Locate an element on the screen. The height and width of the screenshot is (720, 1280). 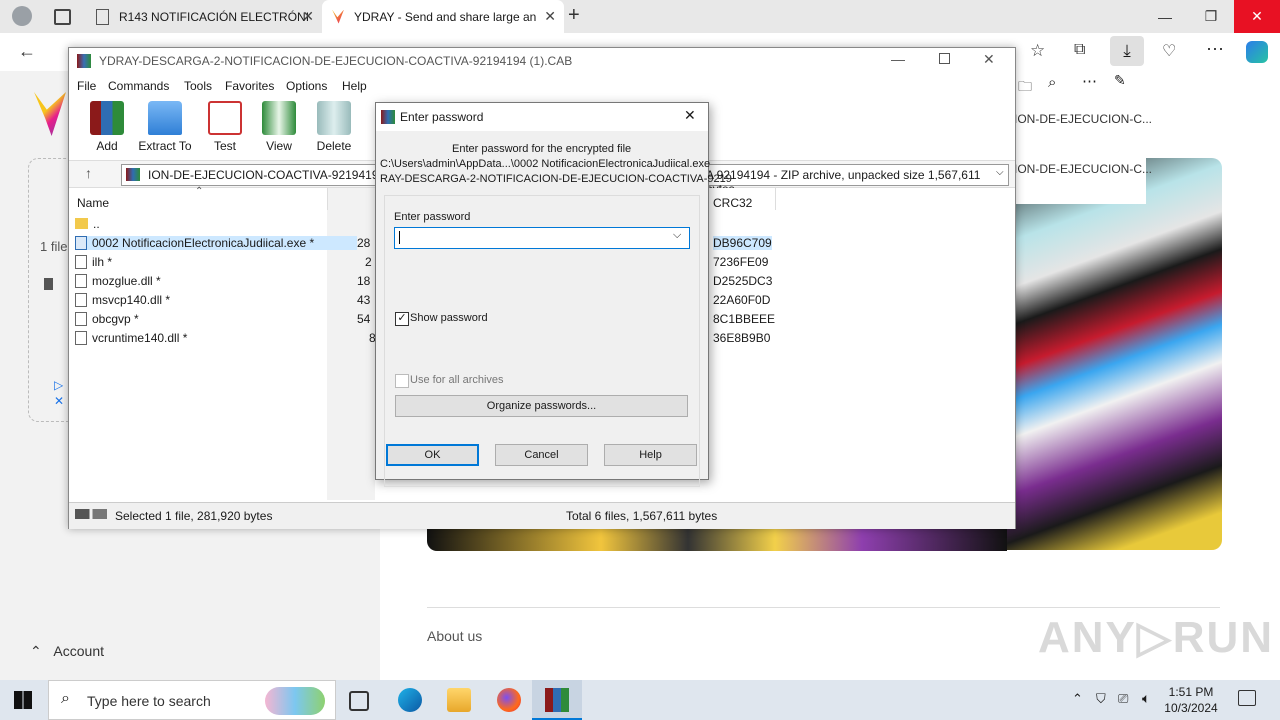
tab-title: YDRAY - Send and share large an is located at coordinates (445, 16).